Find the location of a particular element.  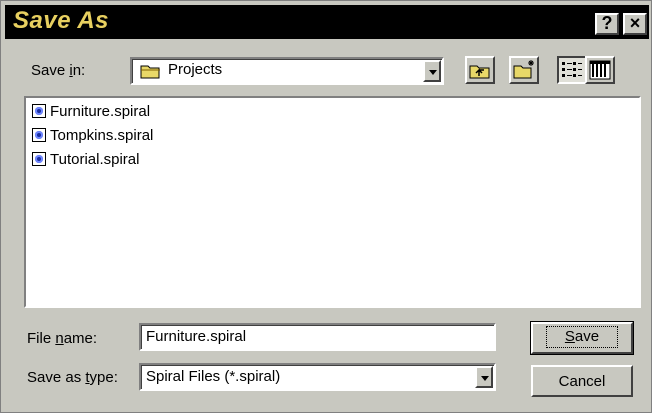

list-item: Tutorial.spiral is located at coordinates (85, 159).